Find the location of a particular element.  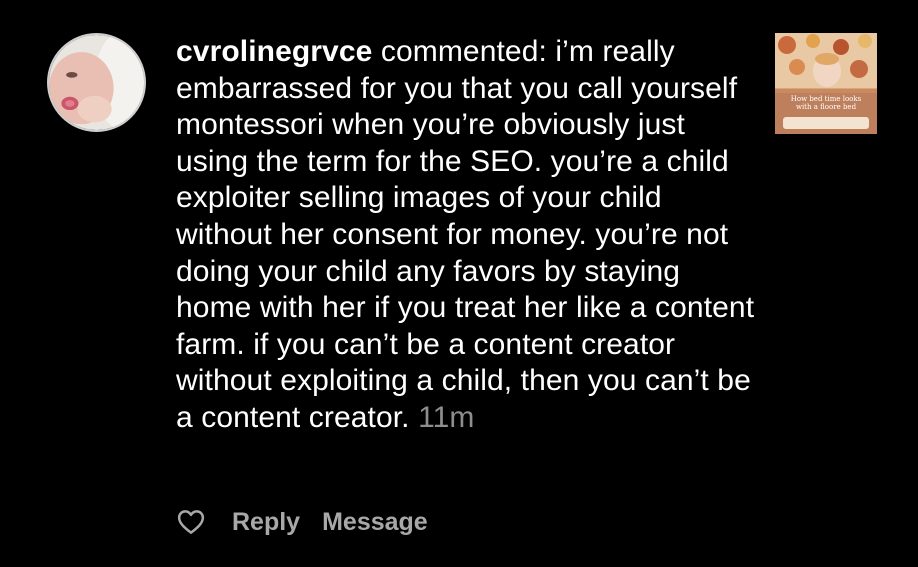

avatar-photo is located at coordinates (96, 82).